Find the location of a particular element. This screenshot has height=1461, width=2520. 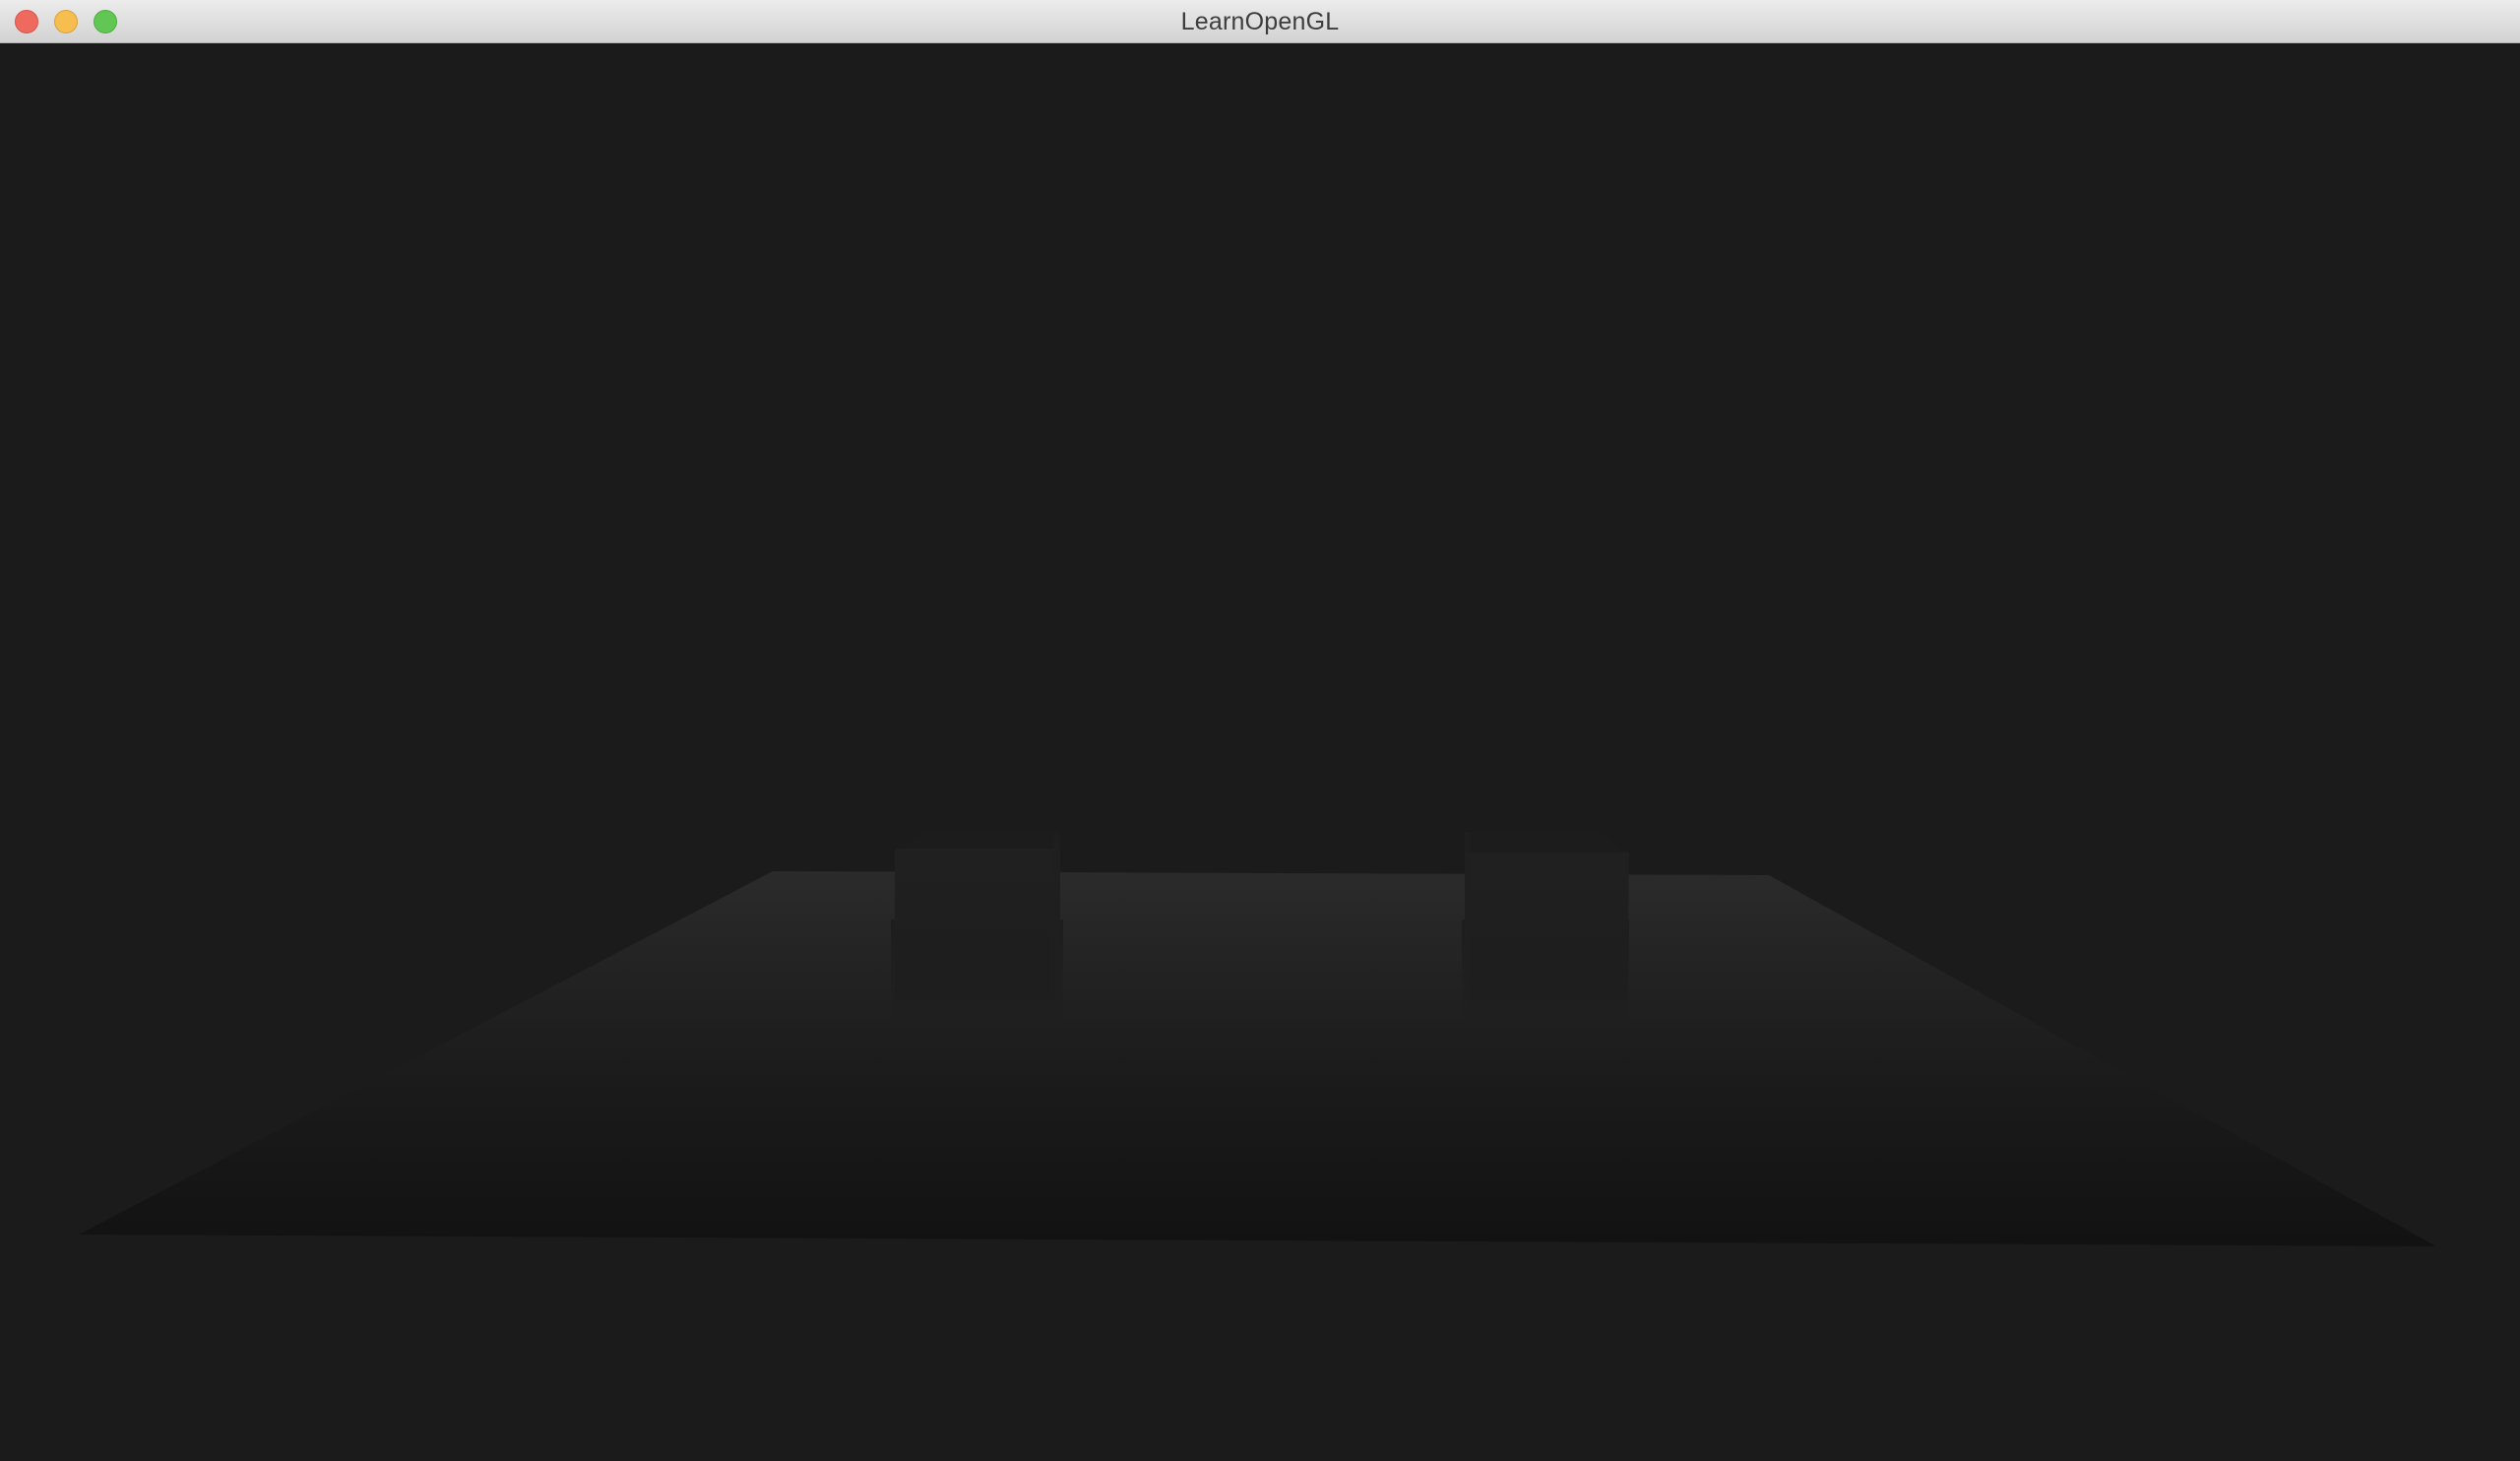

left-cube-top is located at coordinates (977, 840).